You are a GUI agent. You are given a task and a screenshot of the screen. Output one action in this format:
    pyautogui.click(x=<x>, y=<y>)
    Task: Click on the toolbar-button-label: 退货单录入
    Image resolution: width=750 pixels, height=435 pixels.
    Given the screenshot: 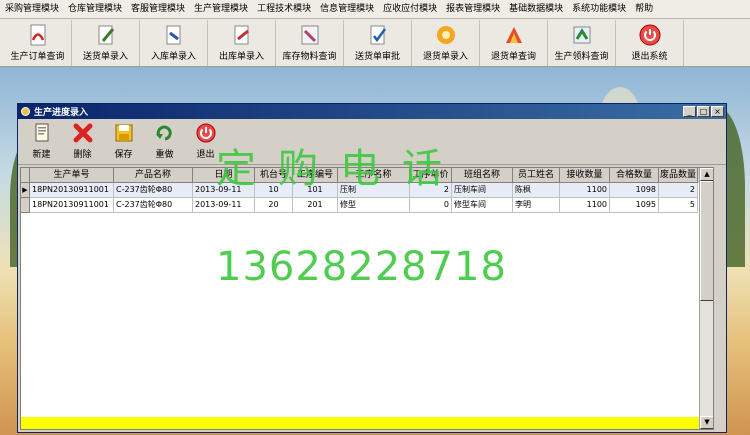 What is the action you would take?
    pyautogui.click(x=445, y=57)
    